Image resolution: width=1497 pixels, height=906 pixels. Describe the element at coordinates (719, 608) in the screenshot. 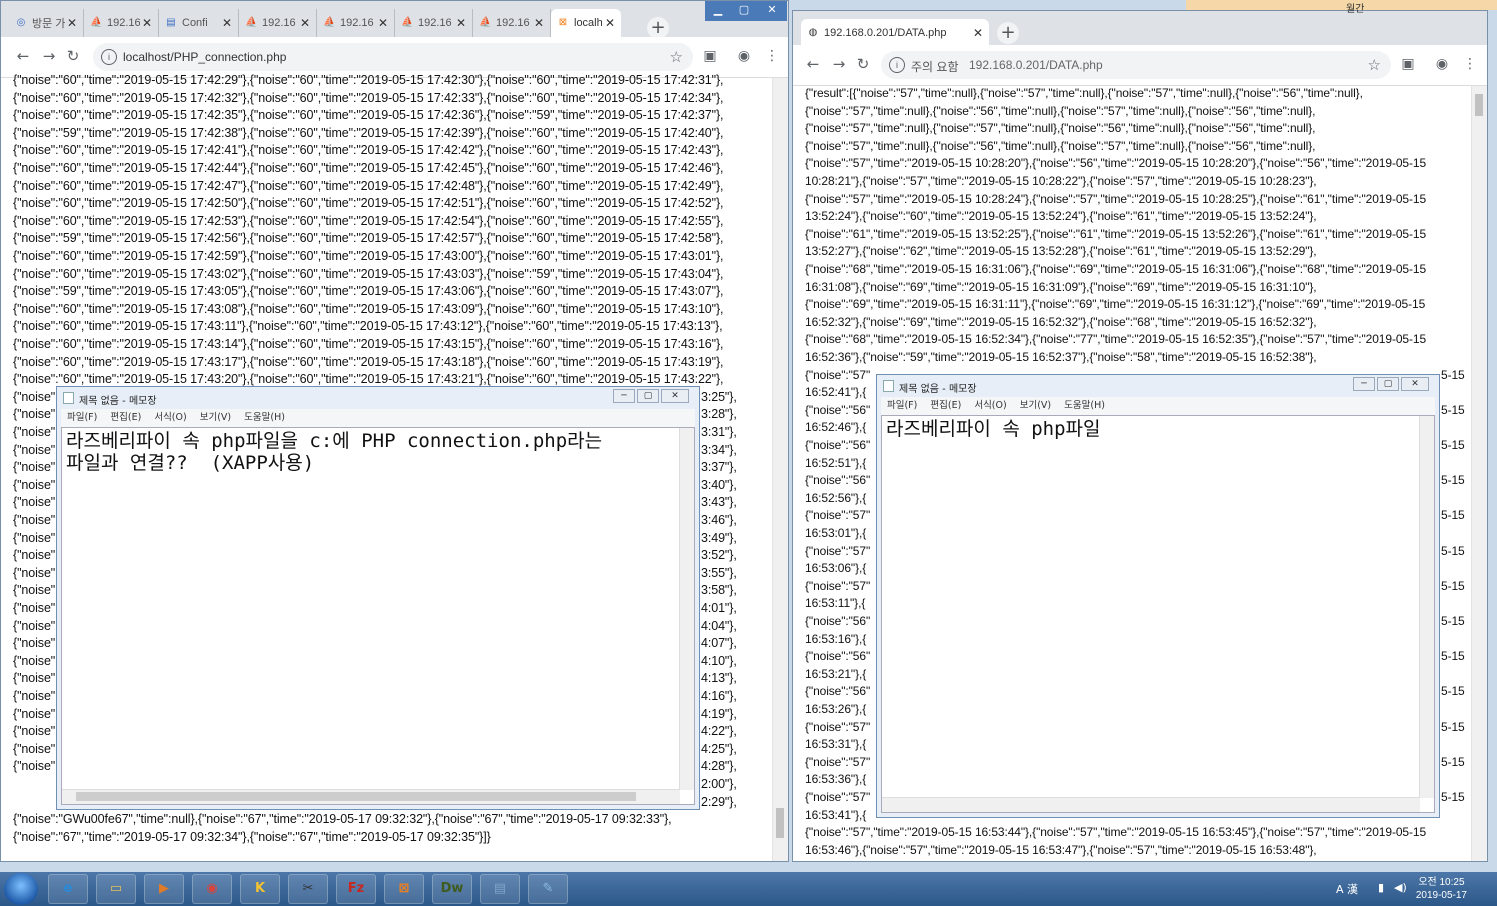

I see `json-line-partial: 4:01"},` at that location.